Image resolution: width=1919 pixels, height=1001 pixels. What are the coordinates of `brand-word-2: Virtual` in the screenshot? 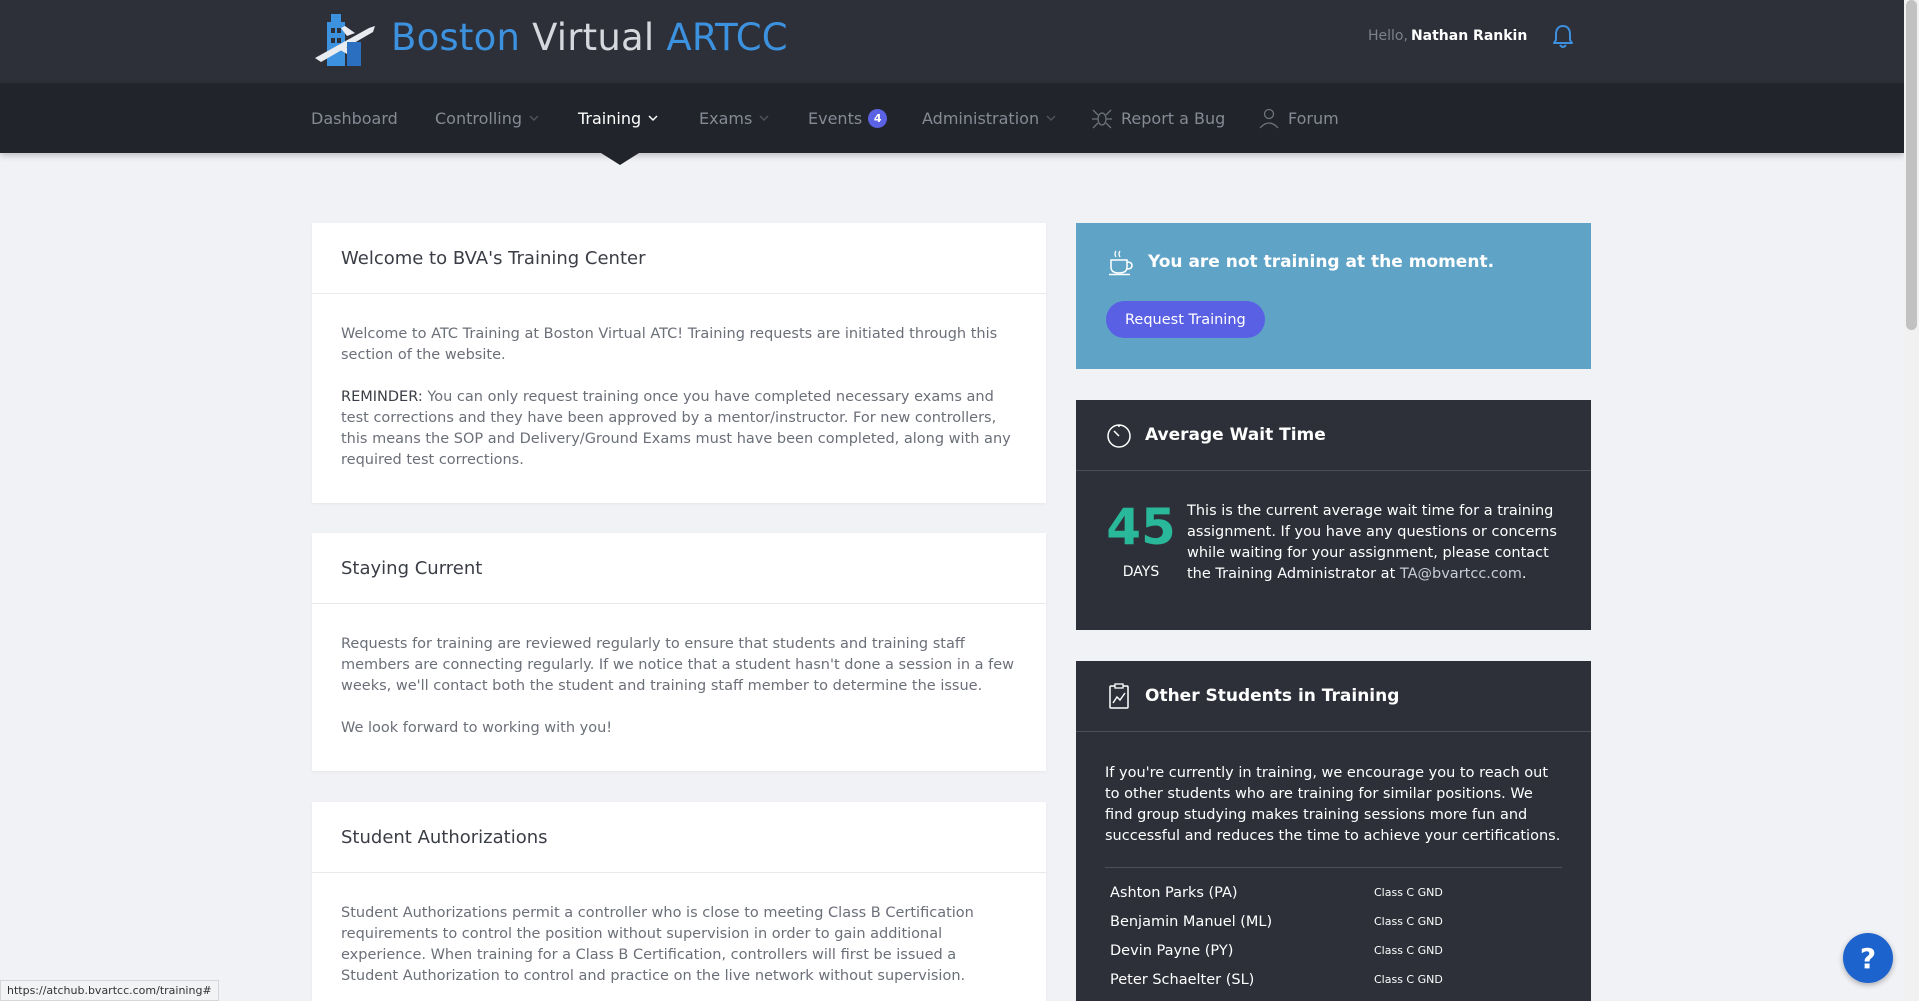 It's located at (593, 37).